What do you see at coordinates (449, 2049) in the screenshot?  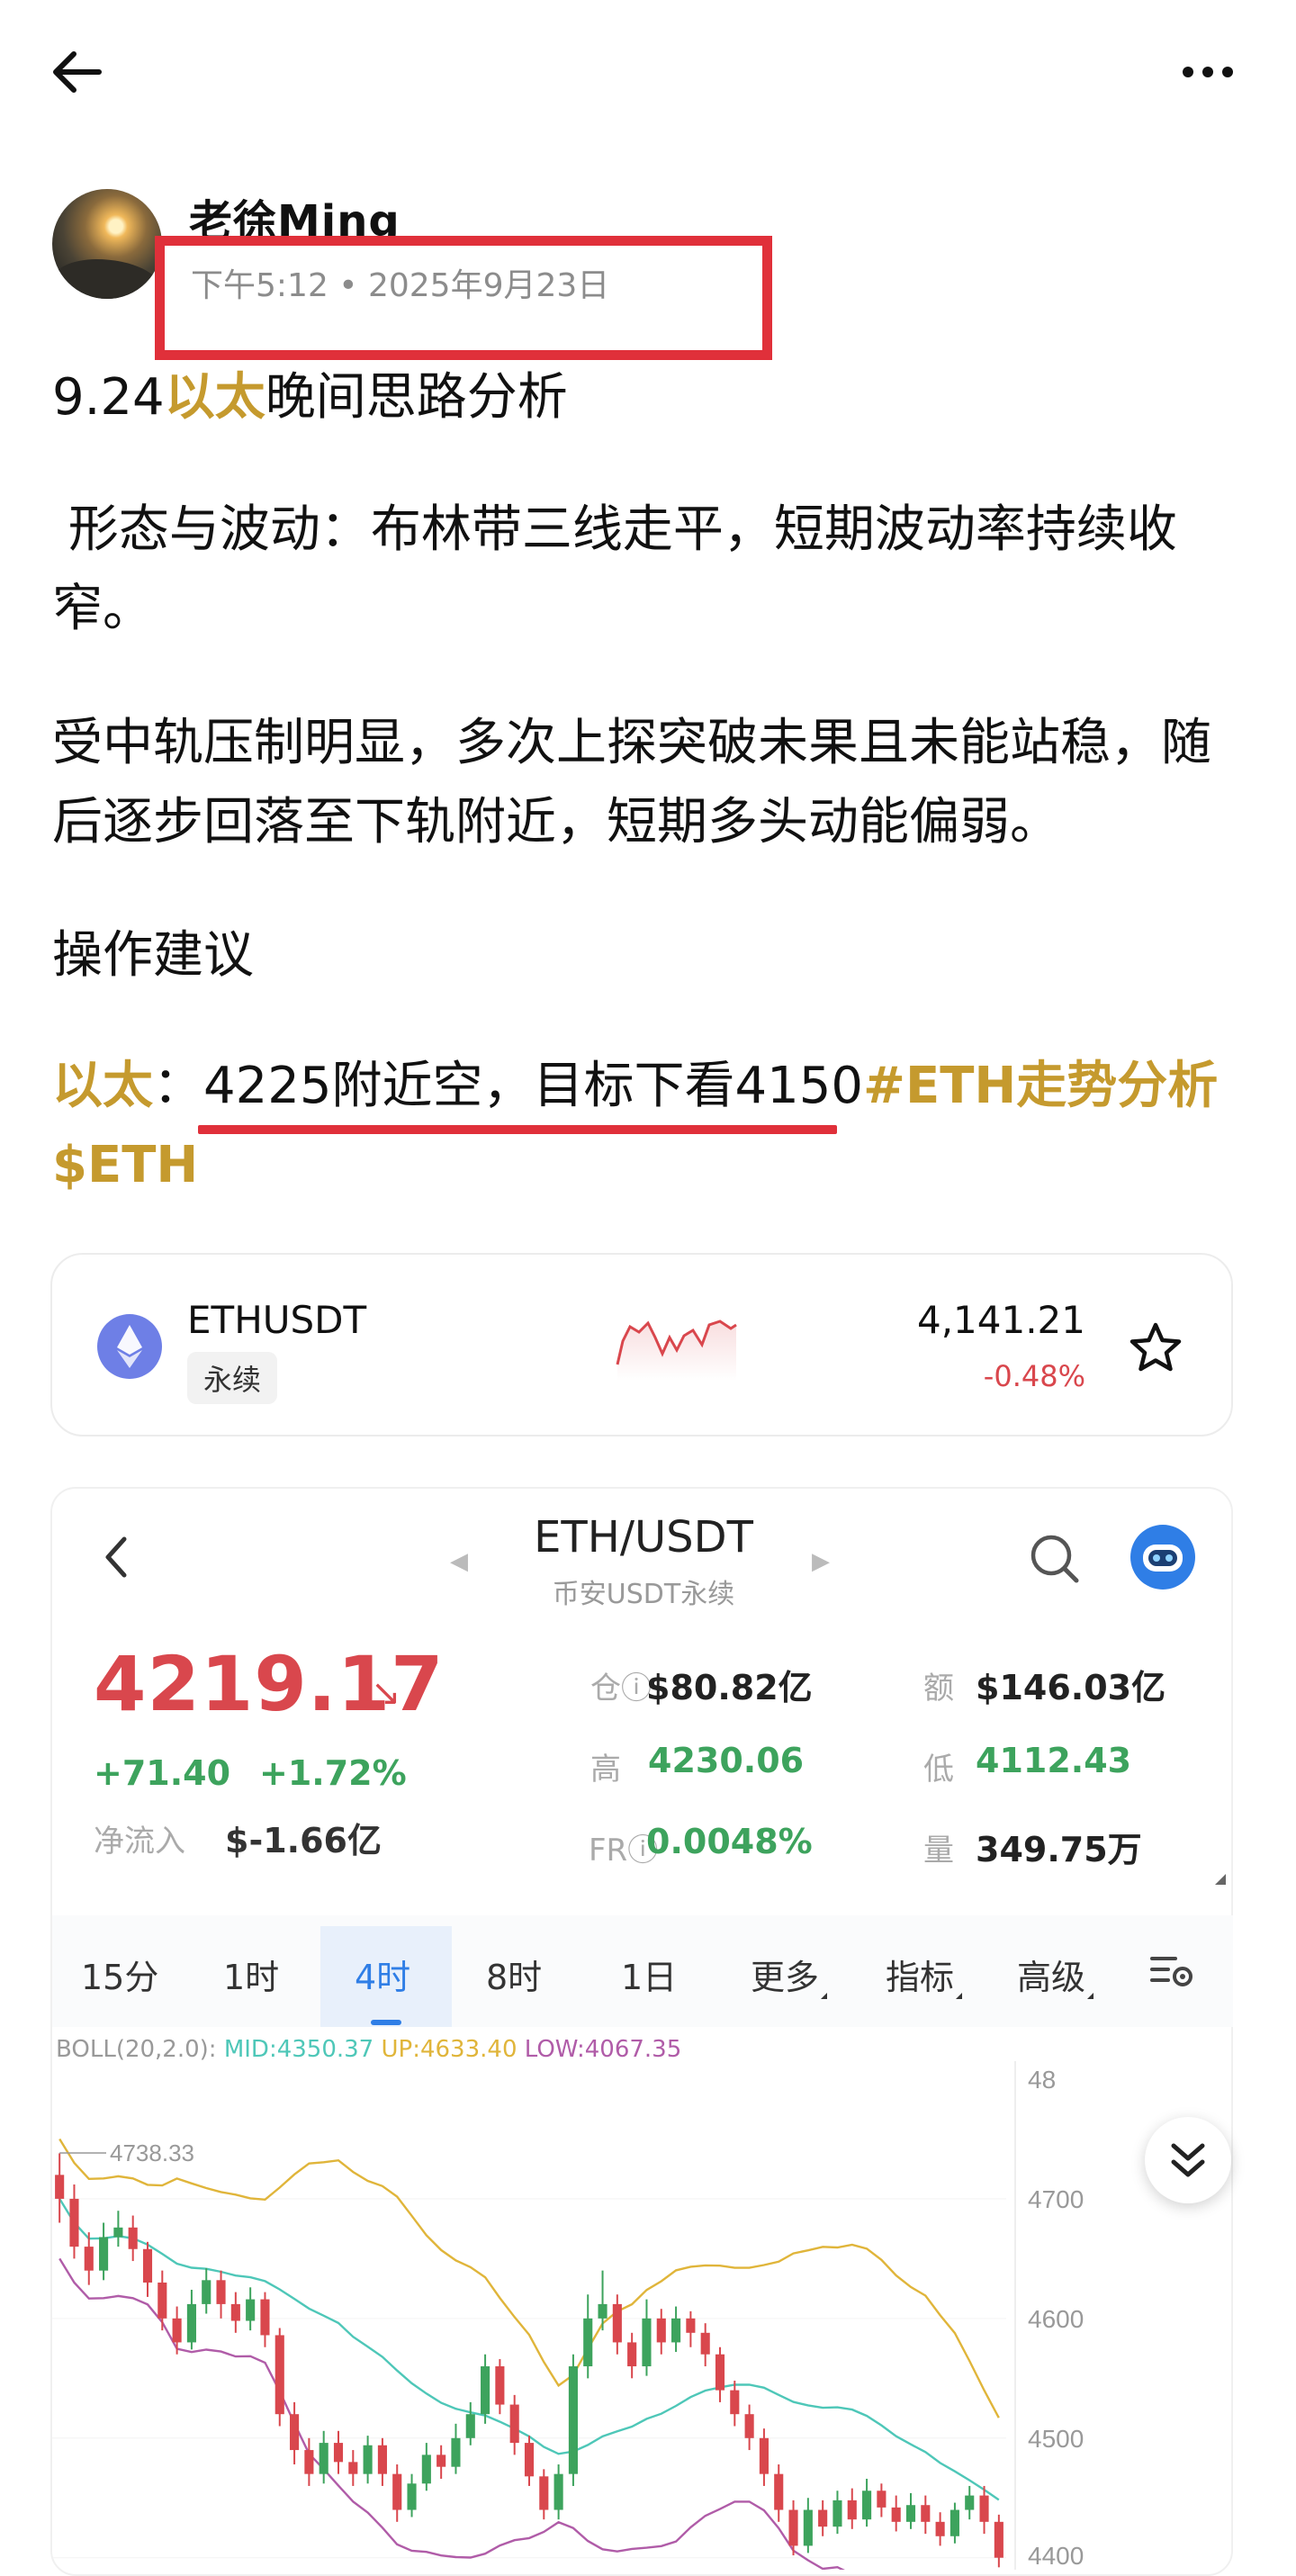 I see `boll-up: UP:4633.40` at bounding box center [449, 2049].